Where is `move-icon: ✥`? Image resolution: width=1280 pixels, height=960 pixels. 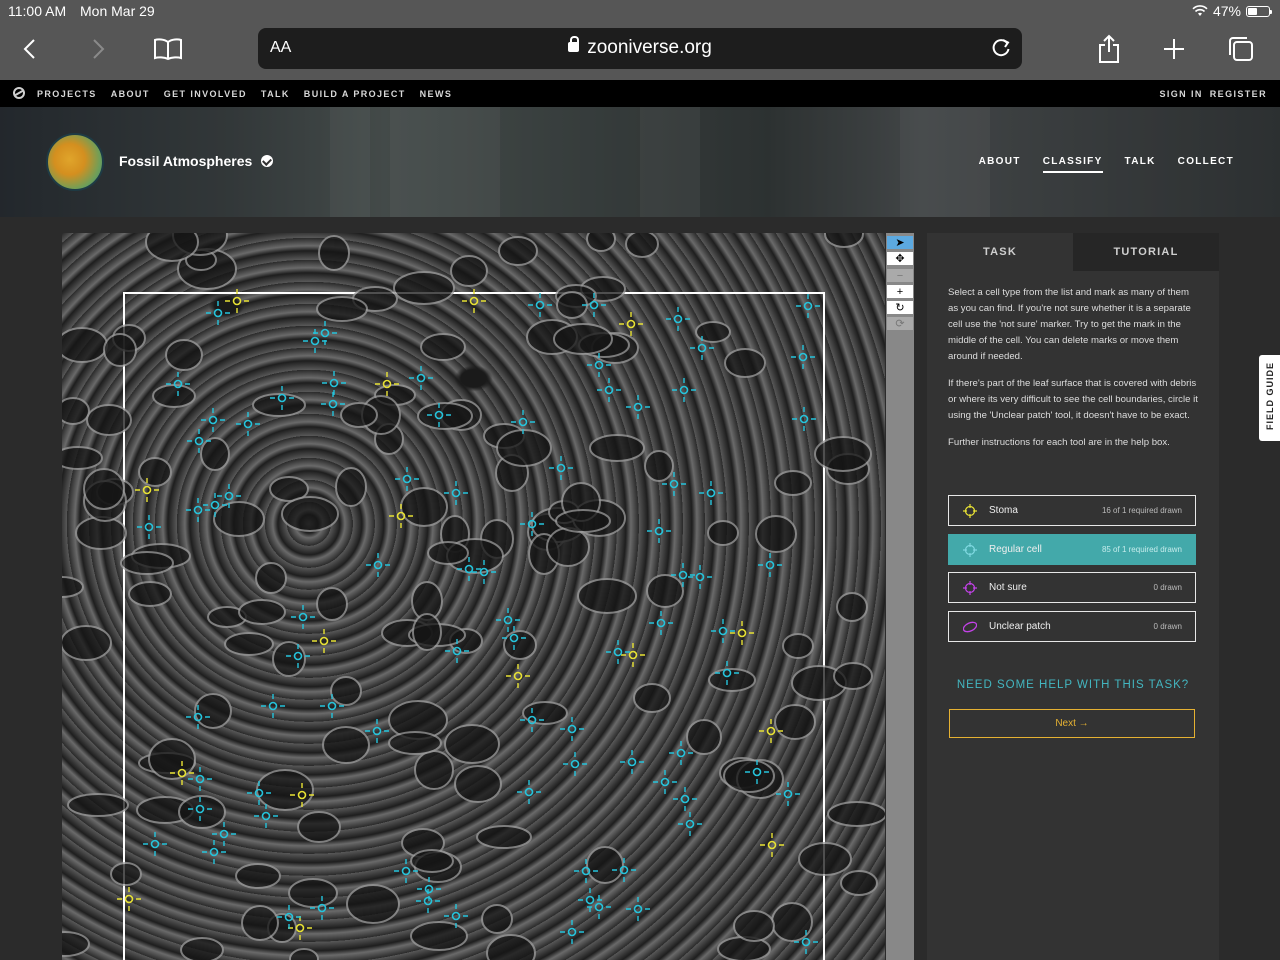
move-icon: ✥ is located at coordinates (900, 258).